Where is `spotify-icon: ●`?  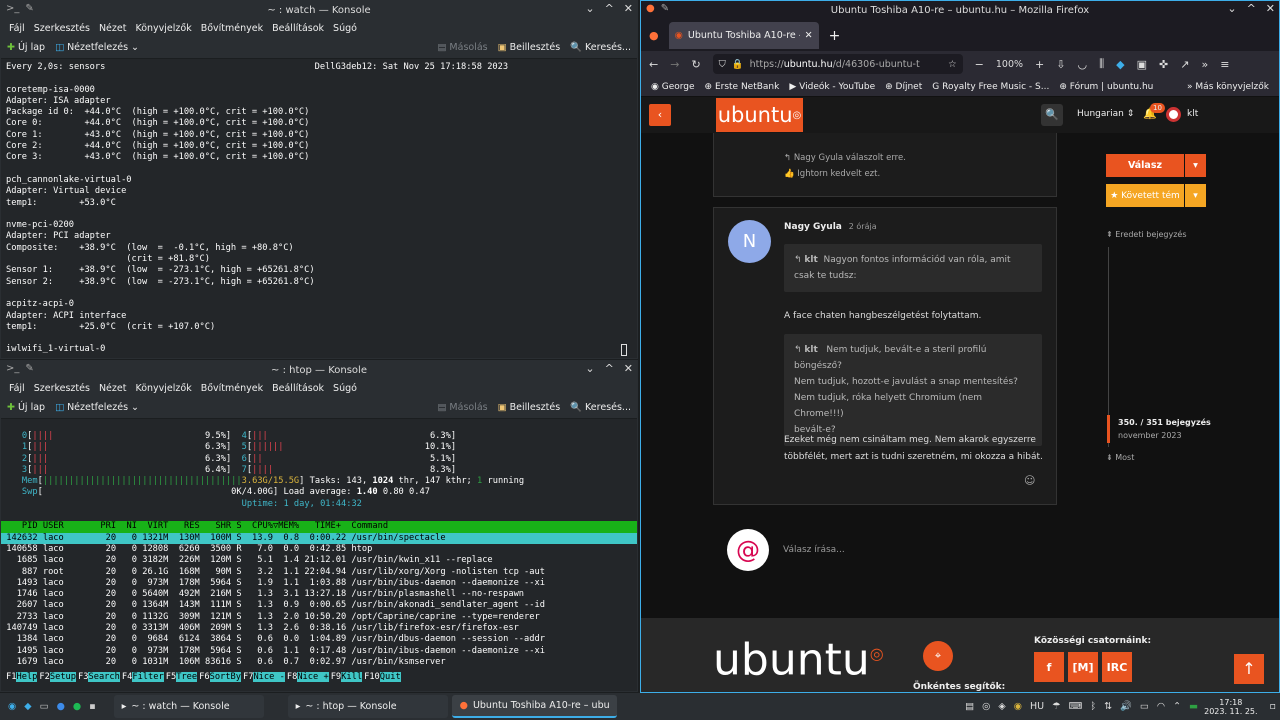 spotify-icon: ● is located at coordinates (77, 706).